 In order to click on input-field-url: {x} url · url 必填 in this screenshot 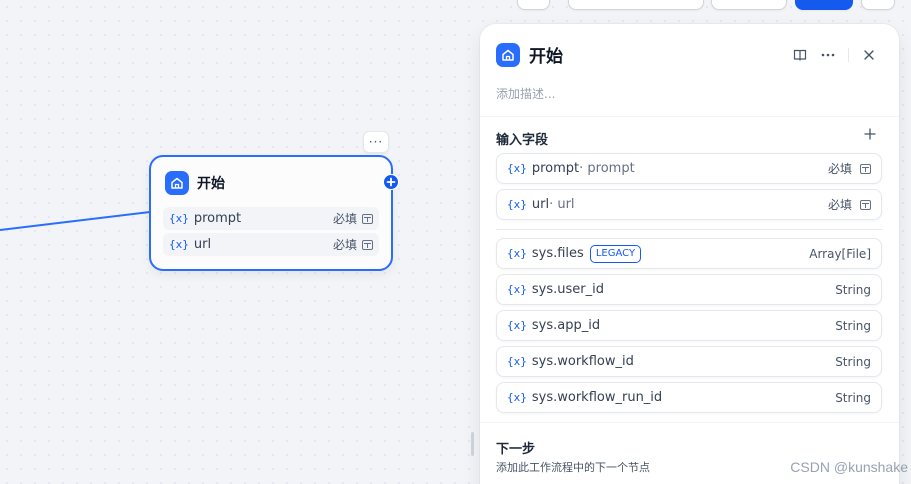, I will do `click(689, 204)`.